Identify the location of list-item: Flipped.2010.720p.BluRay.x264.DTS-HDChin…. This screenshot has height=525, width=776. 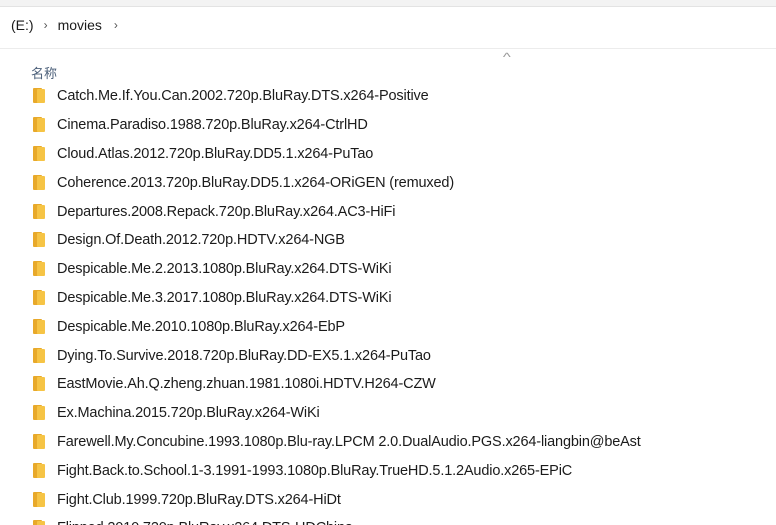
(388, 519).